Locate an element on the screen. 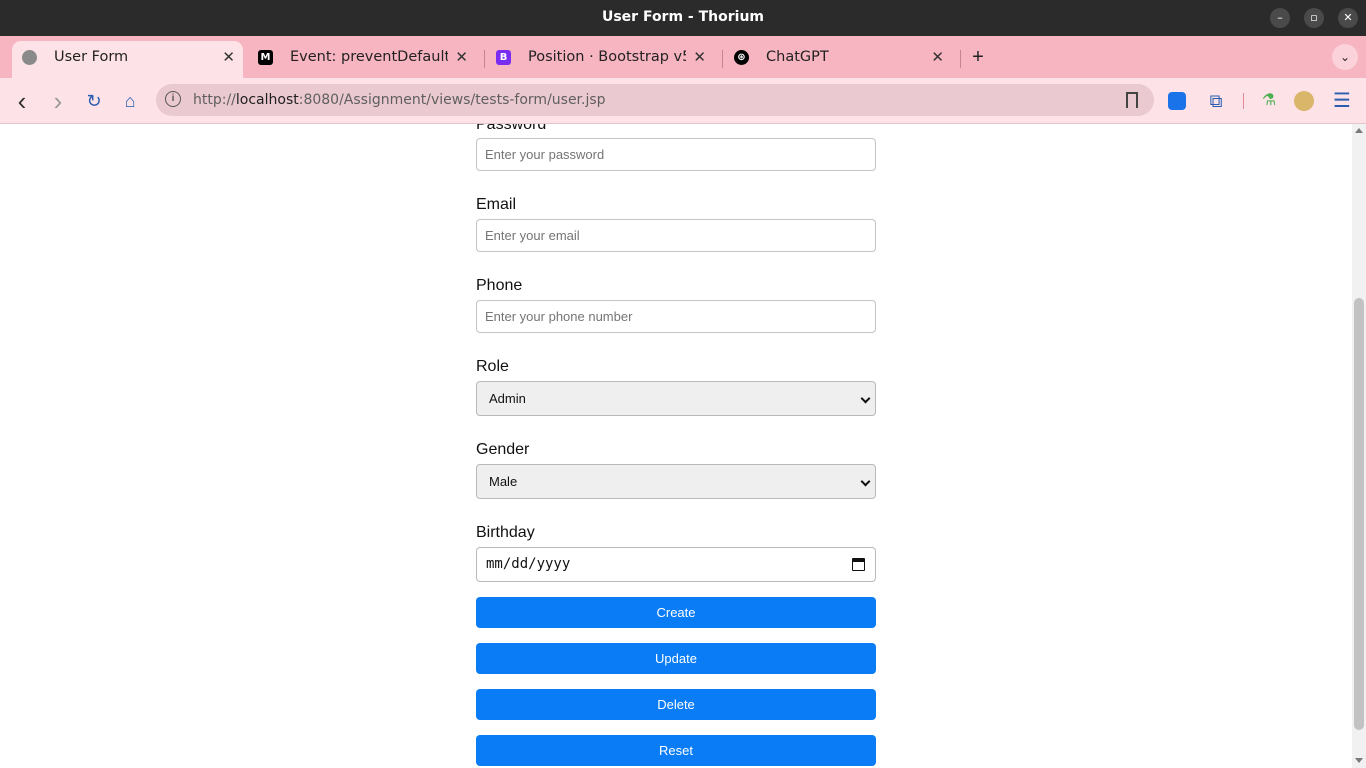 This screenshot has width=1366, height=768. minimize-button: – is located at coordinates (1280, 18).